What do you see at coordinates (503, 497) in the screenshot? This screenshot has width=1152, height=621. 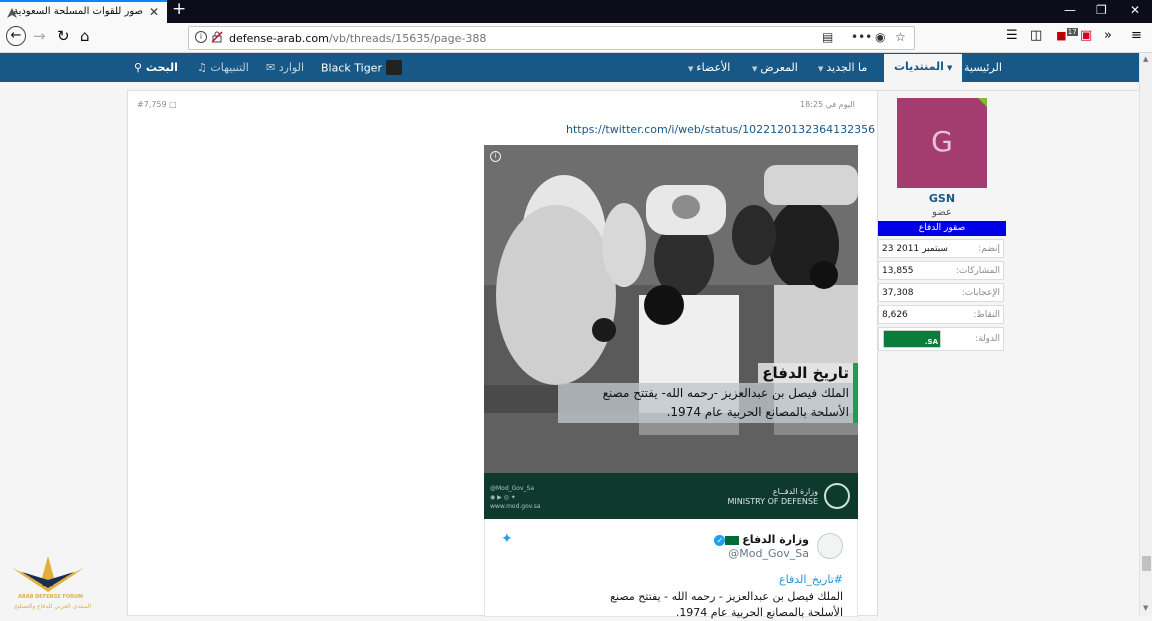 I see `social-icons: ◉ ▶ ◎ ✦` at bounding box center [503, 497].